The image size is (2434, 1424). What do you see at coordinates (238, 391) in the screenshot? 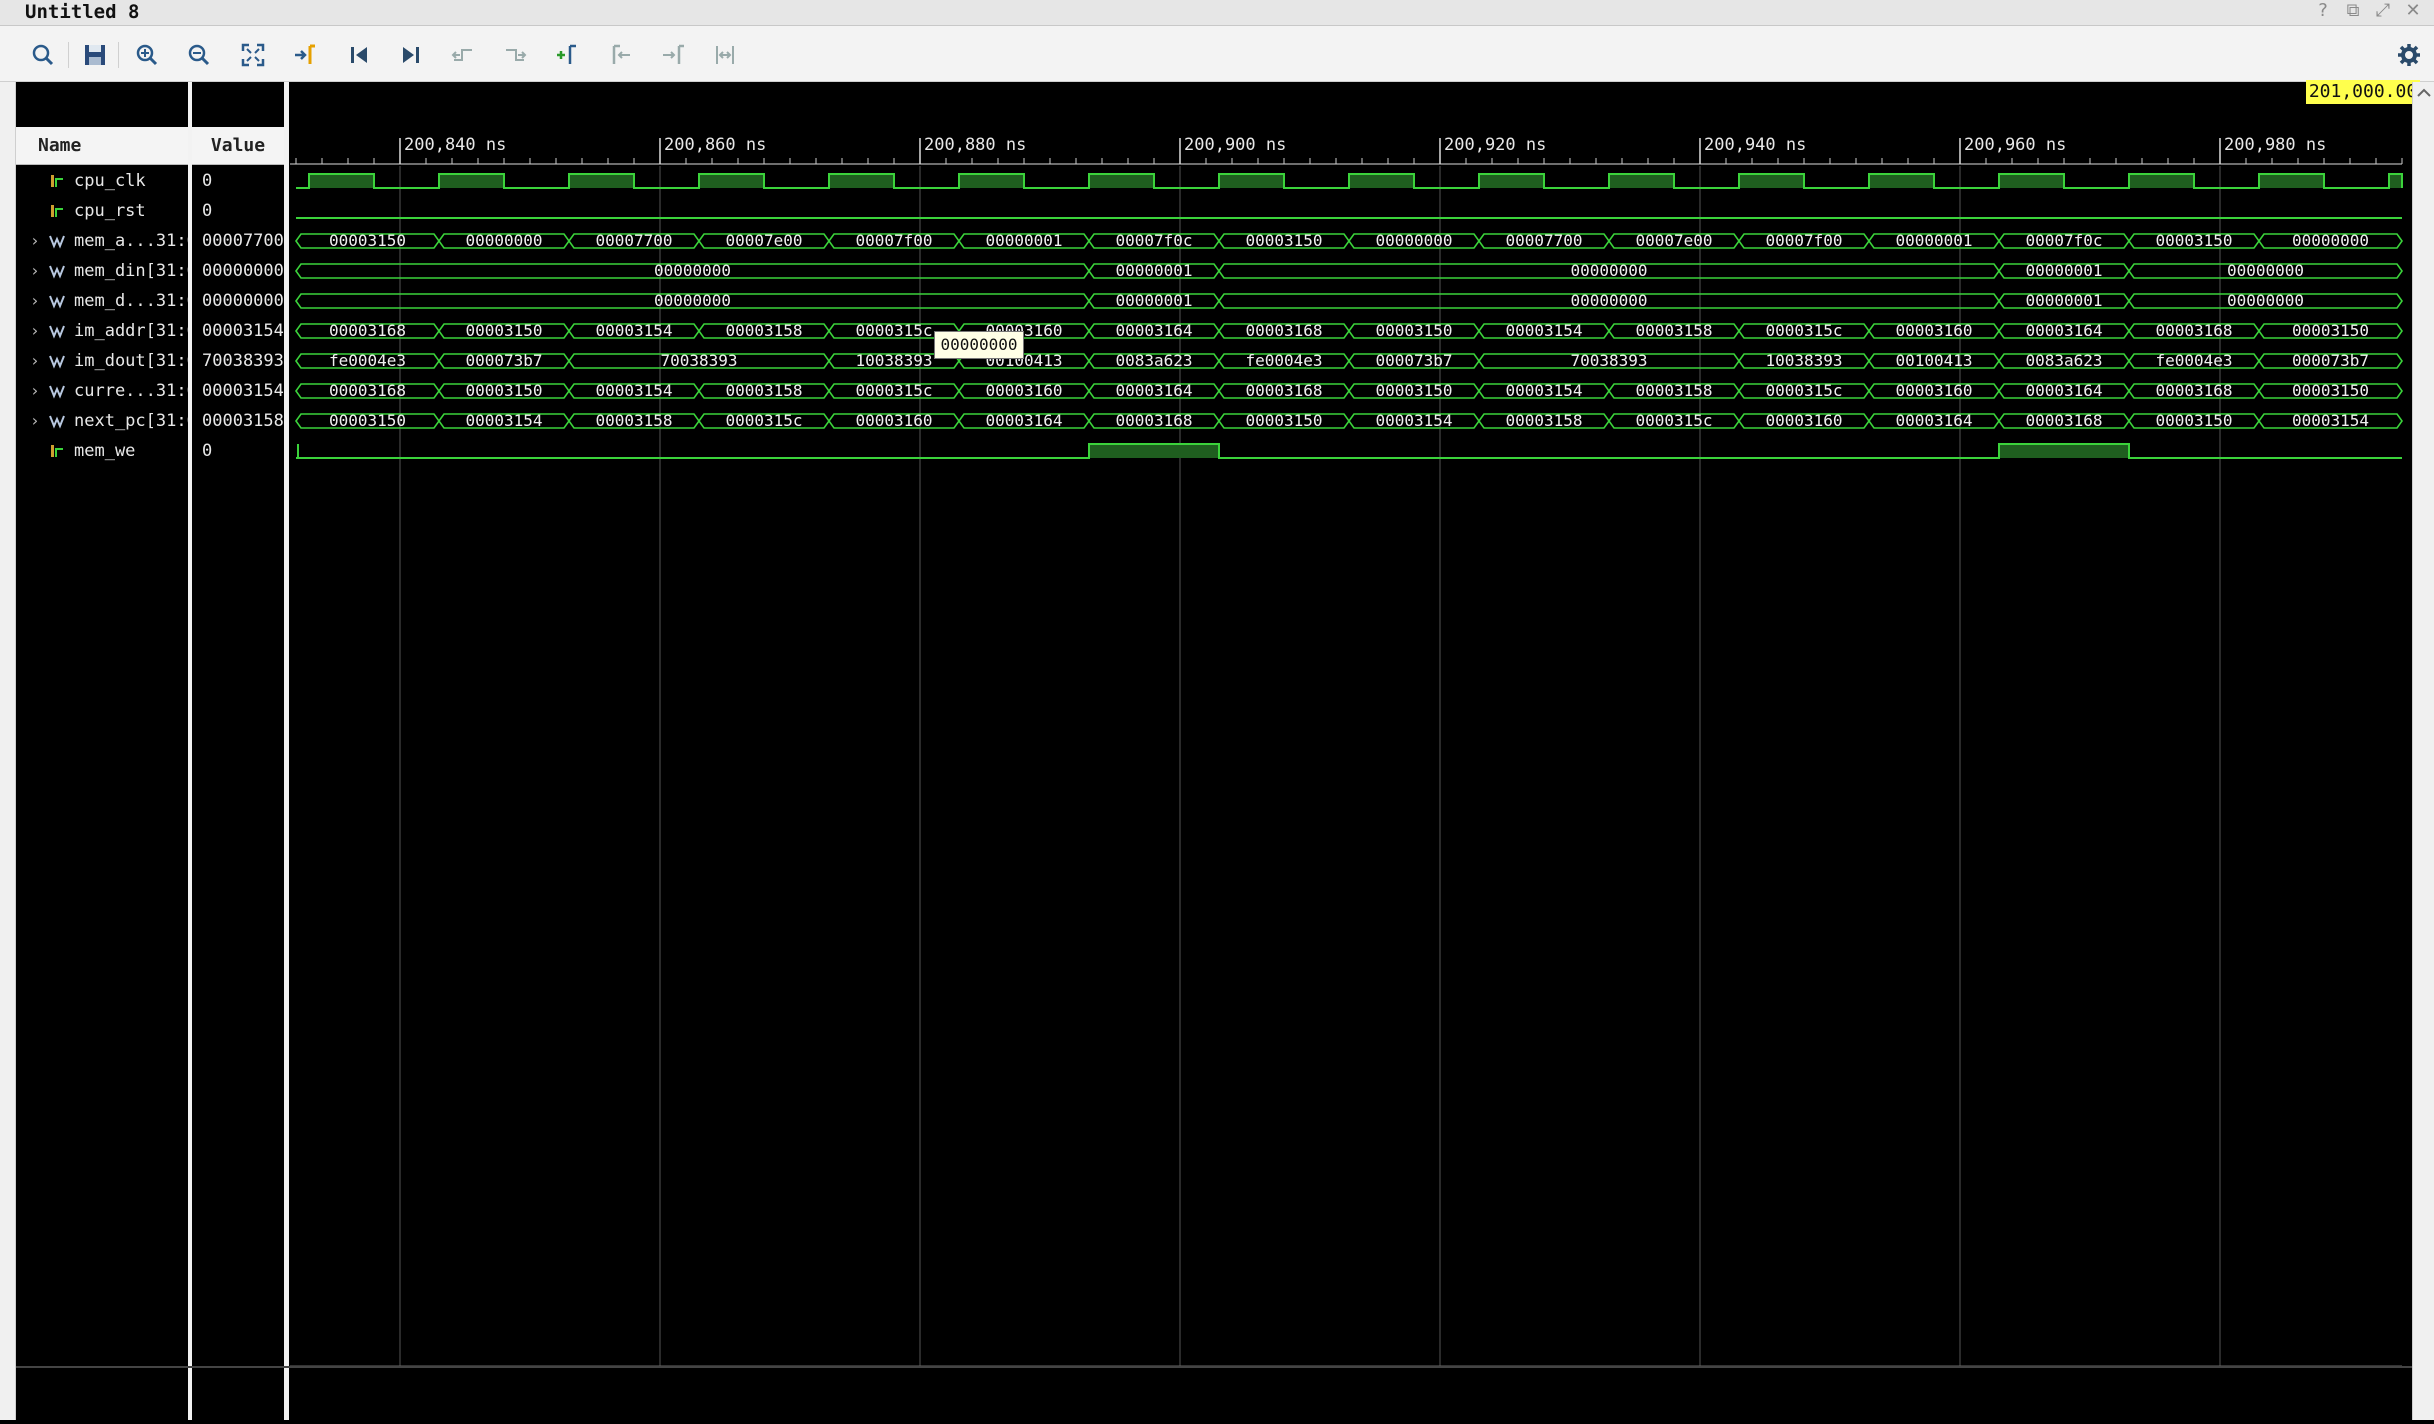
I see `signal-value-row: 00003154` at bounding box center [238, 391].